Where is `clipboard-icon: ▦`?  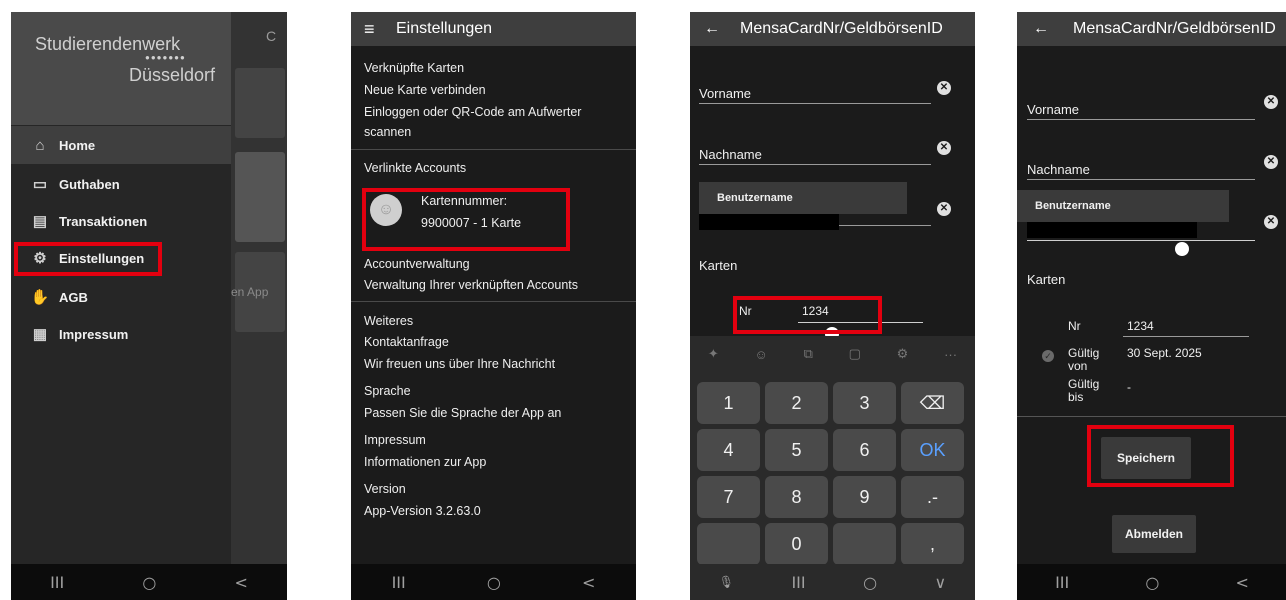 clipboard-icon: ▦ is located at coordinates (40, 334).